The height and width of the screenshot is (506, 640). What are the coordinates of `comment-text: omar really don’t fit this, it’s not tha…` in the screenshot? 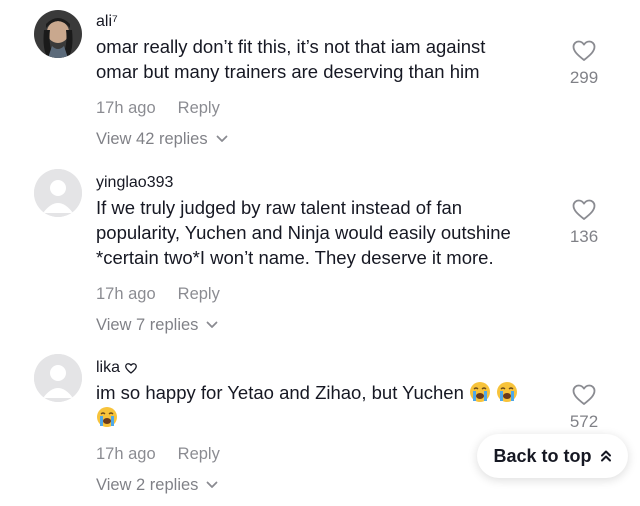 It's located at (326, 59).